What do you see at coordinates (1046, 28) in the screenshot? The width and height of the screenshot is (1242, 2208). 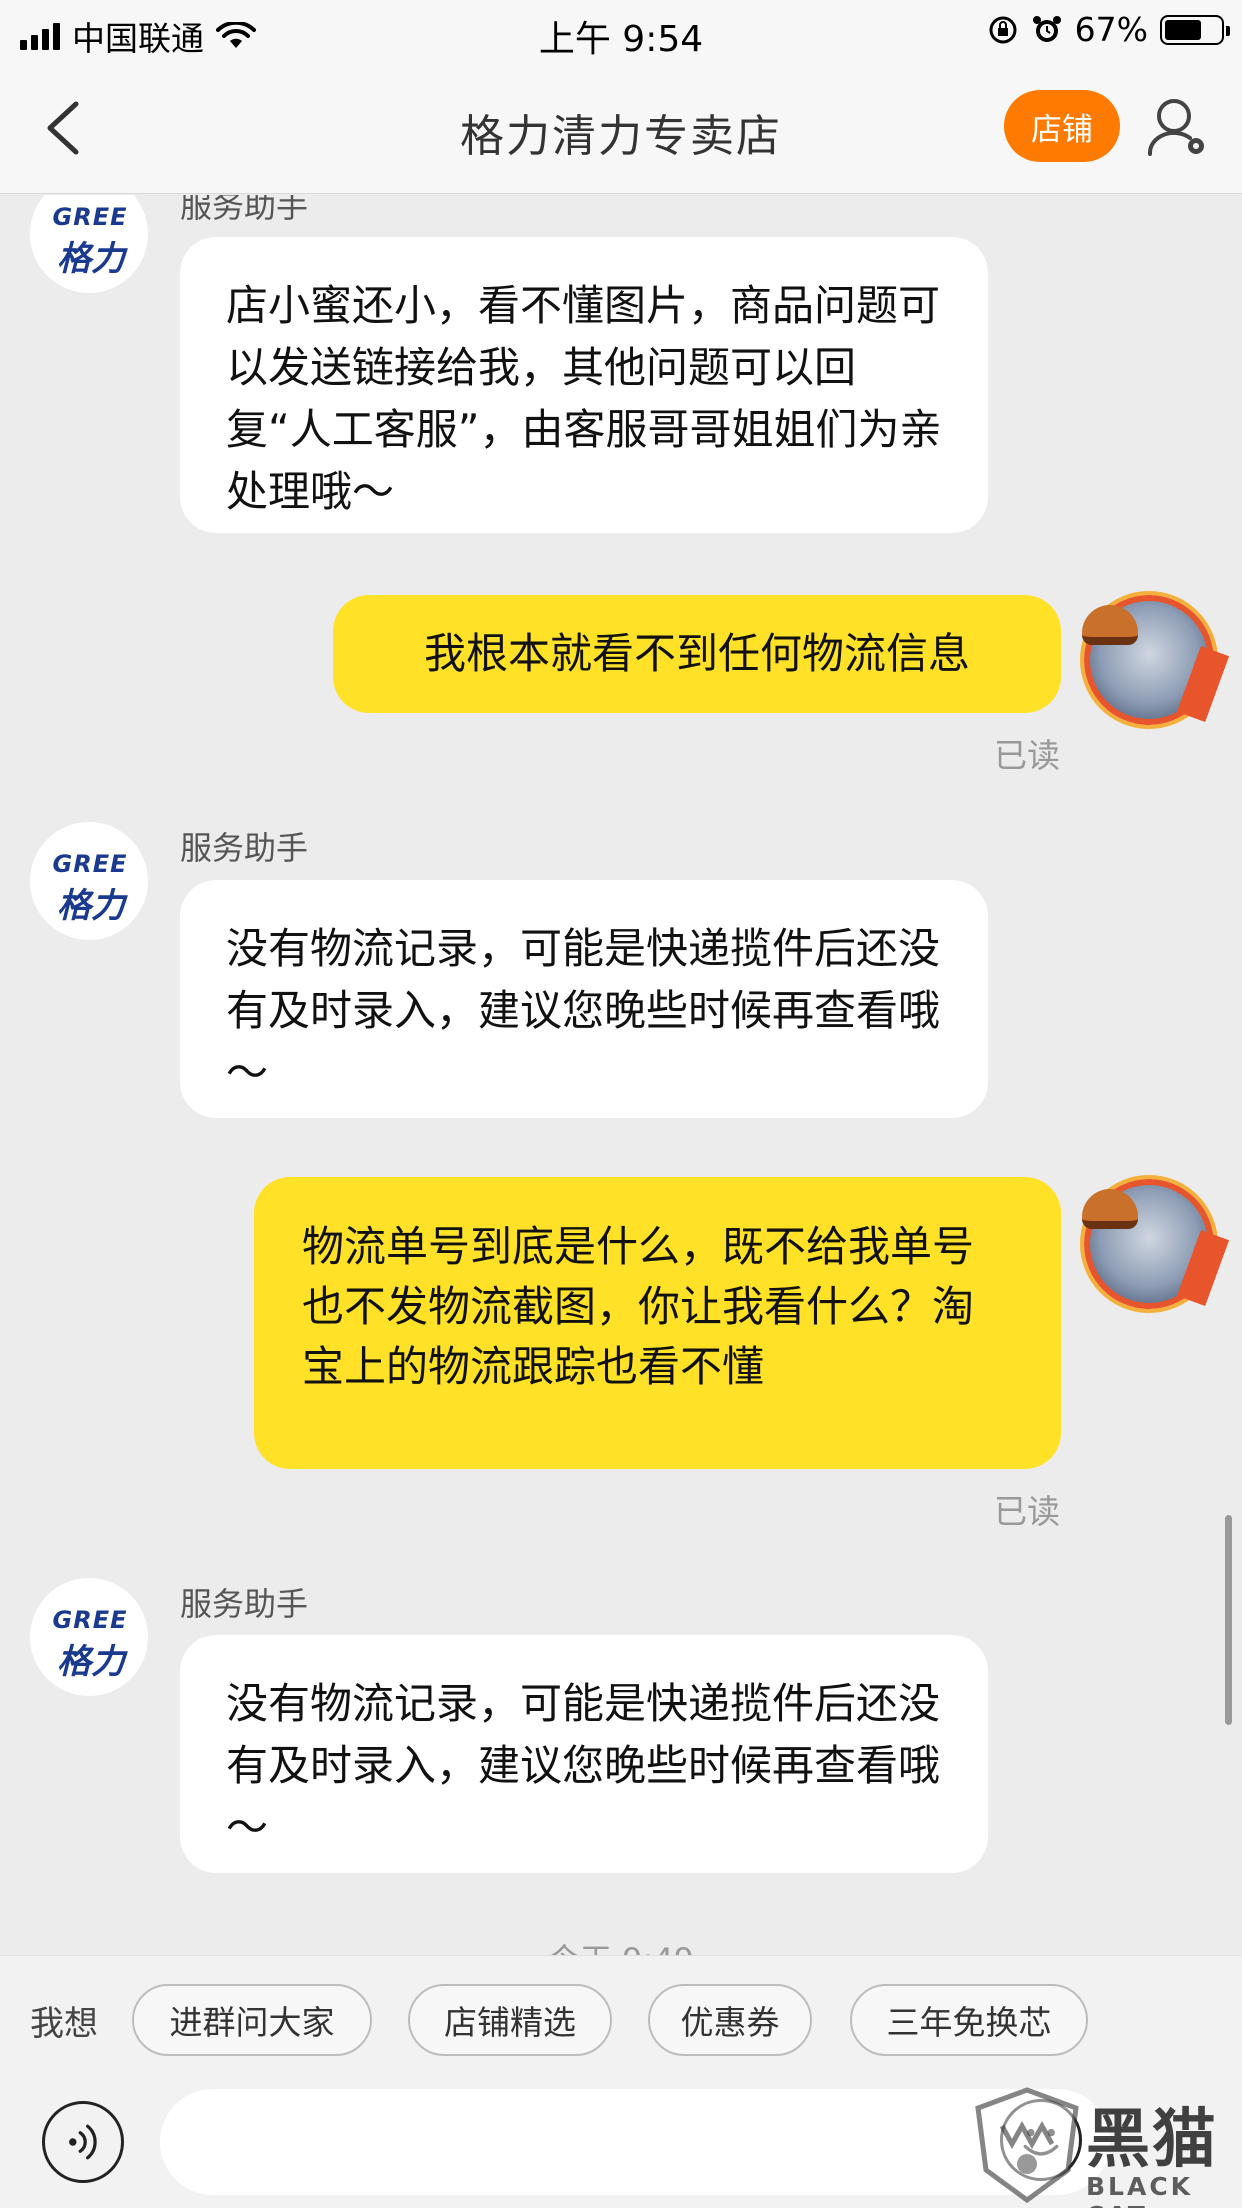 I see `alarm-icon` at bounding box center [1046, 28].